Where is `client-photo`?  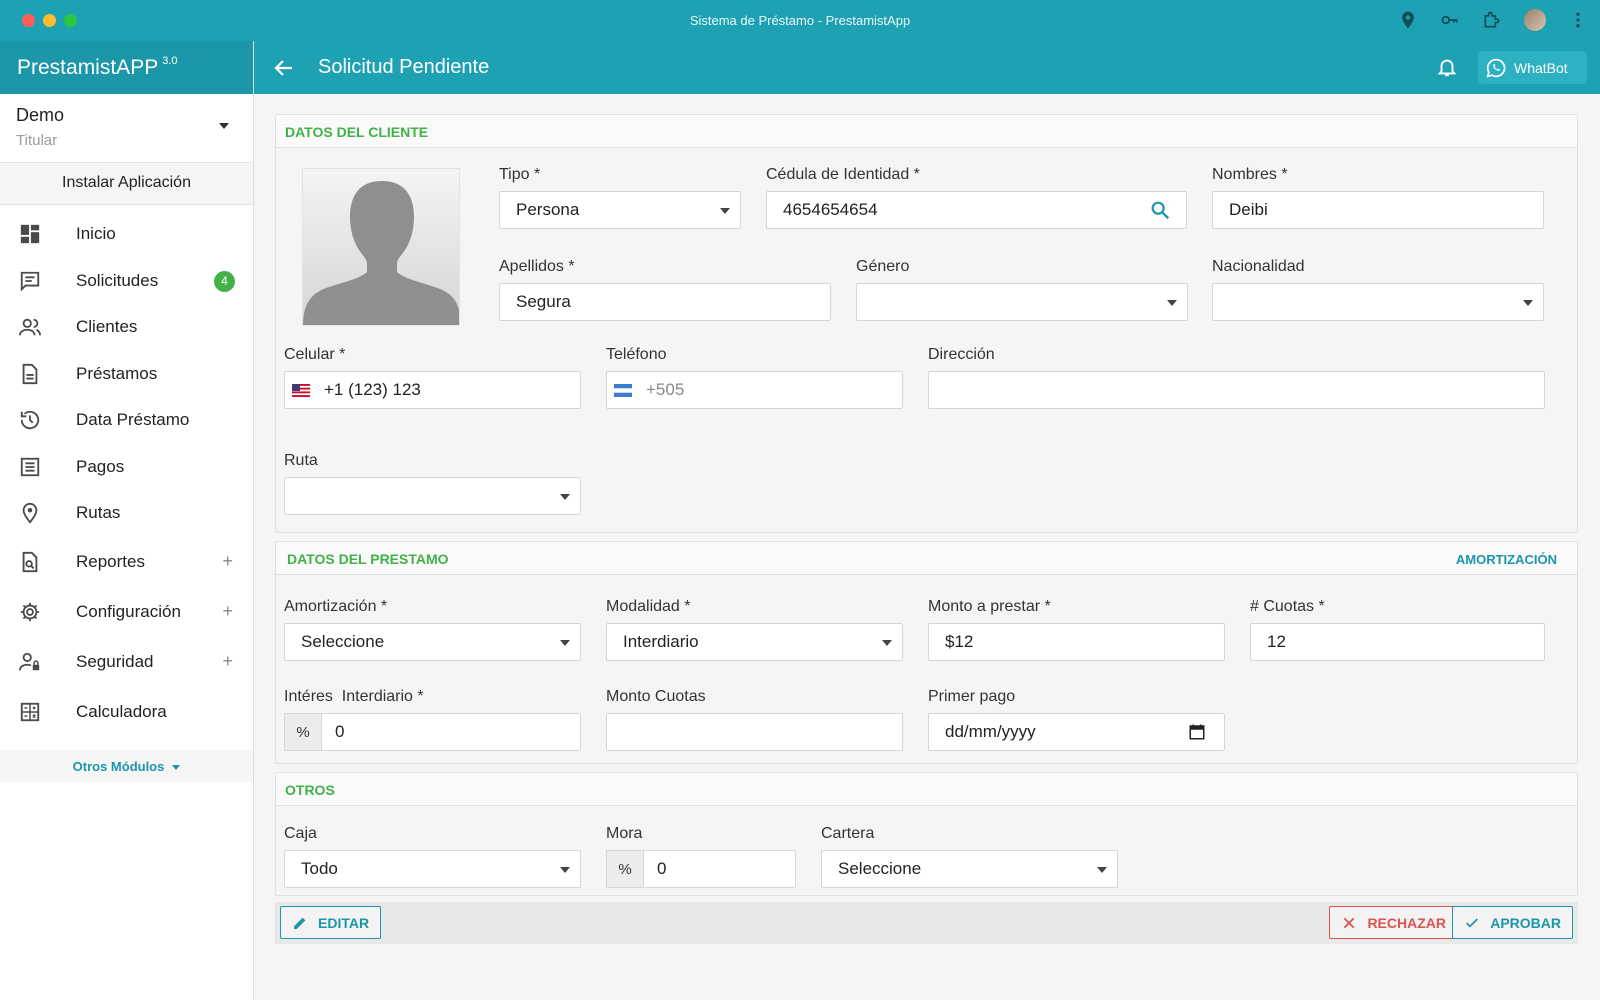
client-photo is located at coordinates (381, 247).